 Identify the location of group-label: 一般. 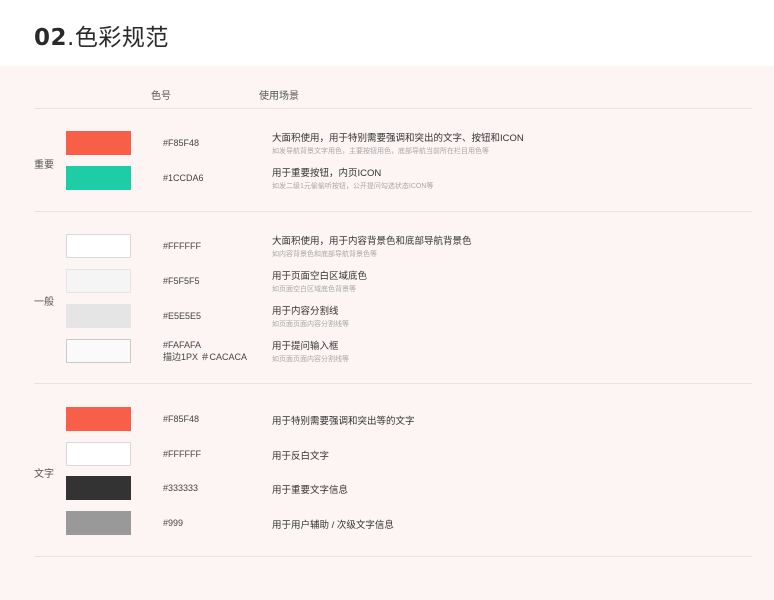
(44, 302).